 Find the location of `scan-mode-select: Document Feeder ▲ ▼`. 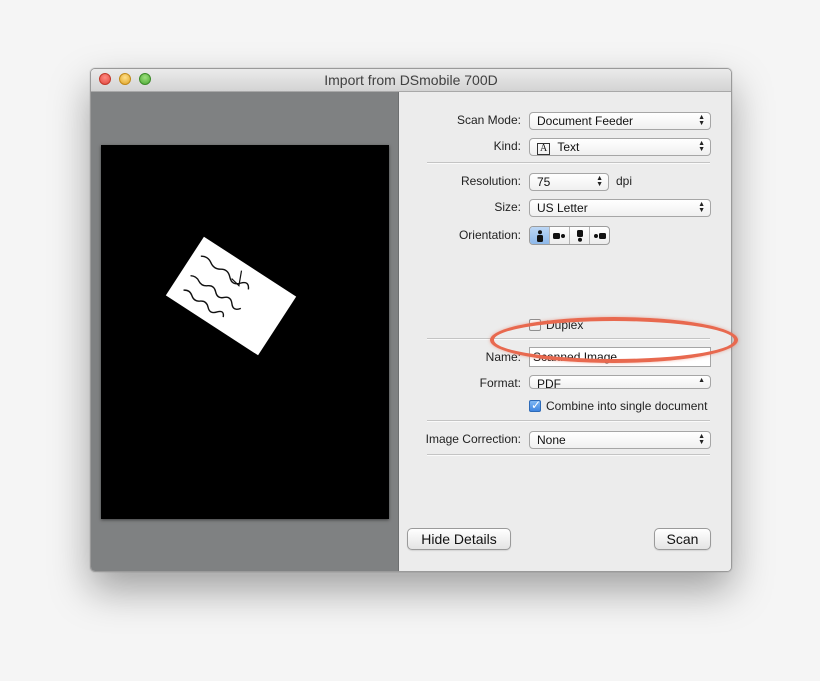

scan-mode-select: Document Feeder ▲ ▼ is located at coordinates (620, 121).